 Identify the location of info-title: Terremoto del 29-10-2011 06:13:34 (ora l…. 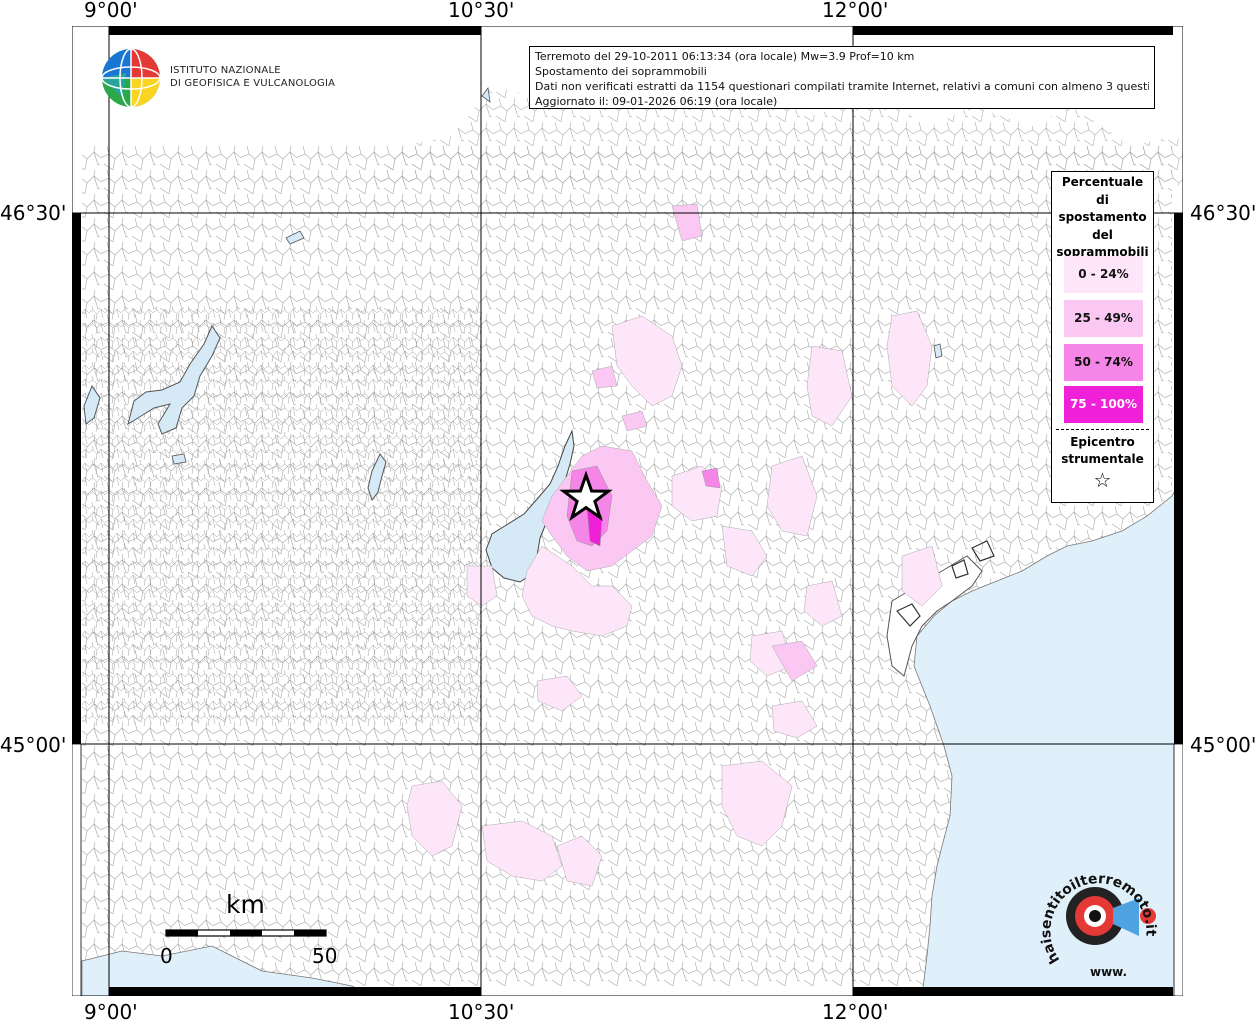
(725, 56).